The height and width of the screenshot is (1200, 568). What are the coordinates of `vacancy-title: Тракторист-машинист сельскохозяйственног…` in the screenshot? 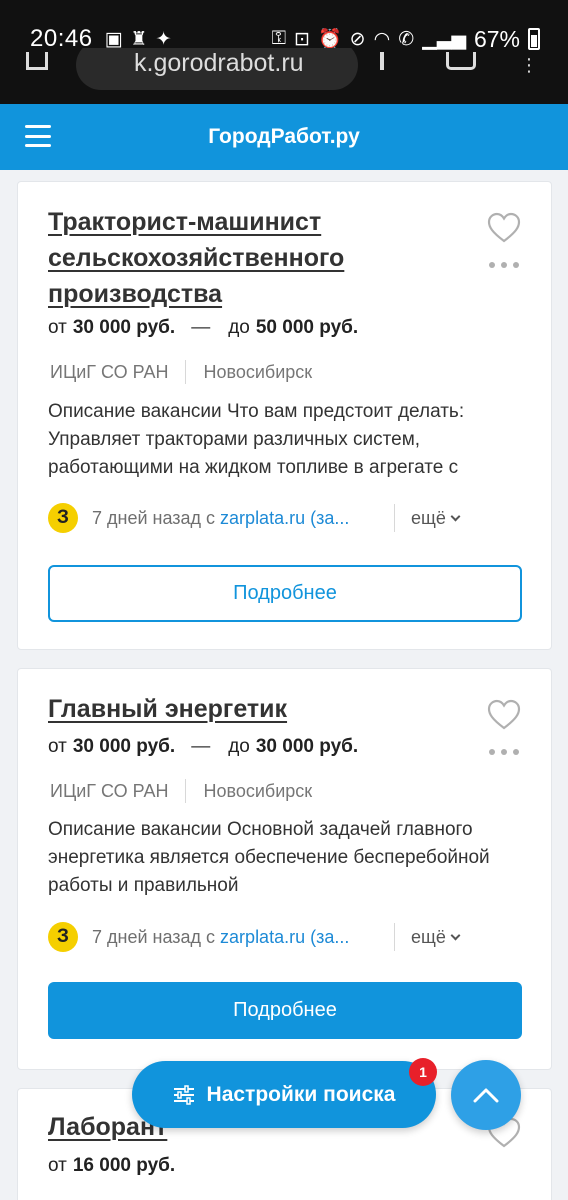 It's located at (248, 258).